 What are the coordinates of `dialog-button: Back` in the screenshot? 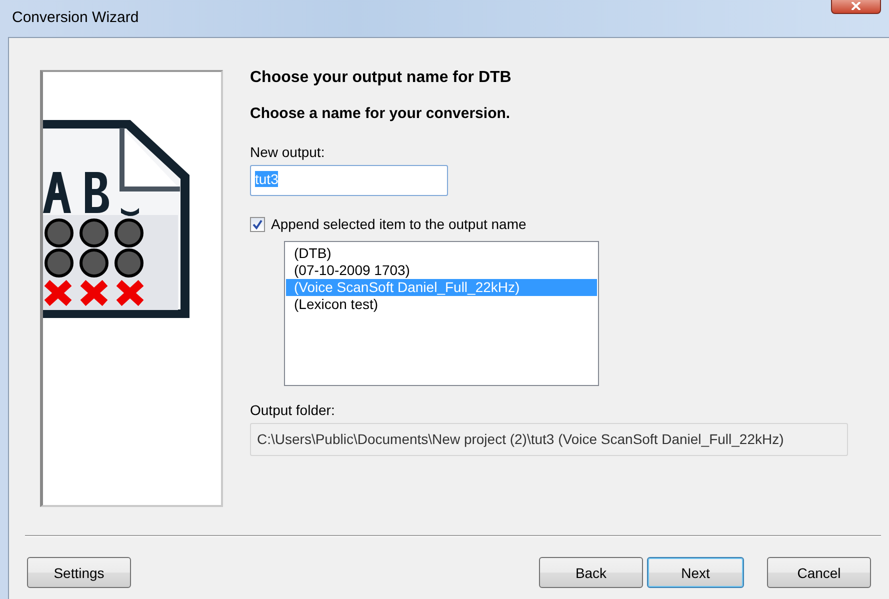 It's located at (591, 572).